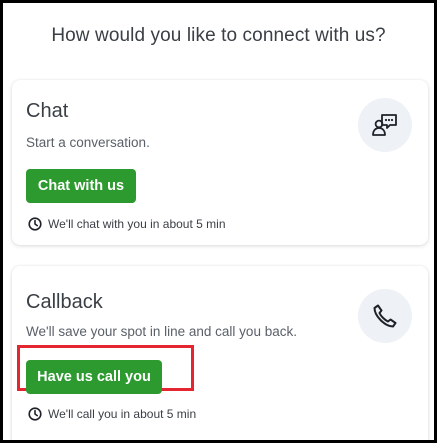  I want to click on phone-icon, so click(385, 316).